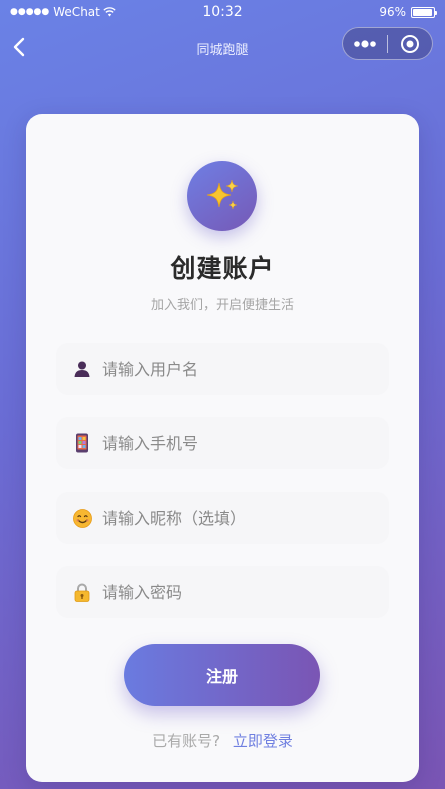 This screenshot has height=789, width=445. I want to click on nickname-input, so click(242, 518).